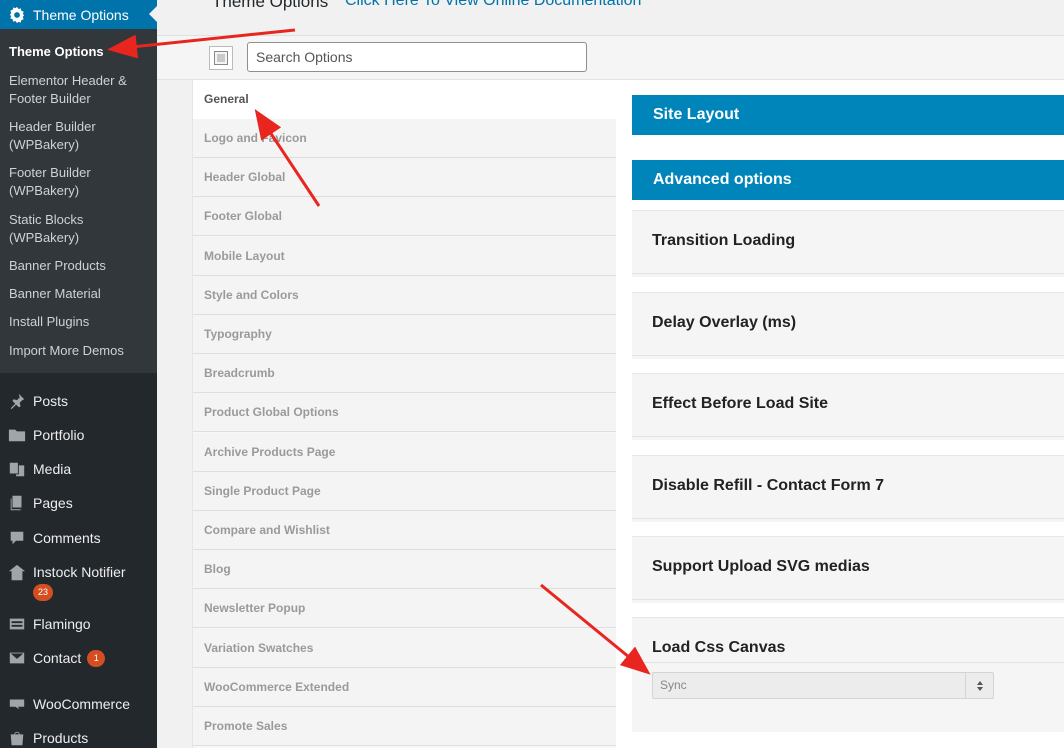 This screenshot has height=748, width=1064. I want to click on tab-promote-sales: Promote Sales, so click(405, 726).